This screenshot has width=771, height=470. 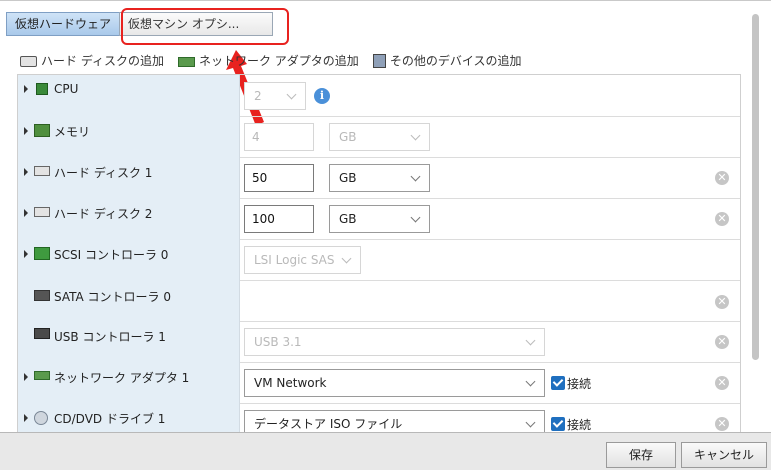 I want to click on hard-disk-2-label: ハード ディスク 2, so click(x=103, y=214).